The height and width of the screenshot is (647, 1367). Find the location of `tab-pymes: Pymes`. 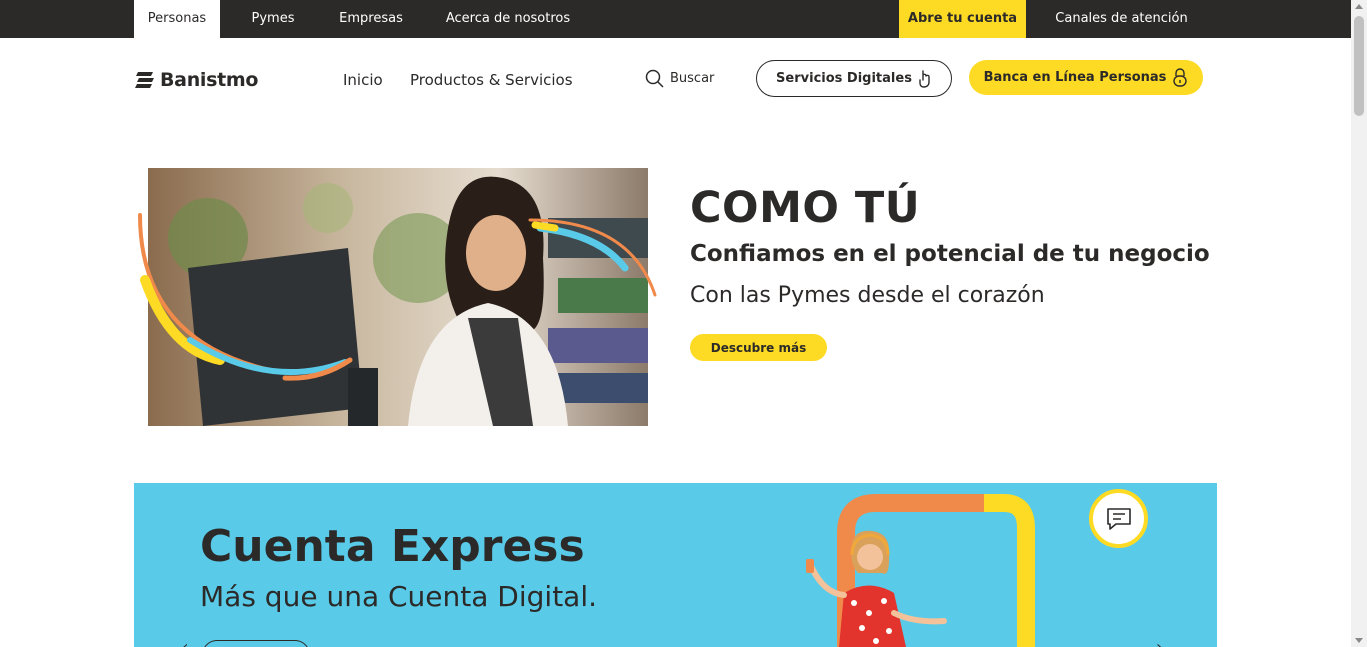

tab-pymes: Pymes is located at coordinates (273, 19).